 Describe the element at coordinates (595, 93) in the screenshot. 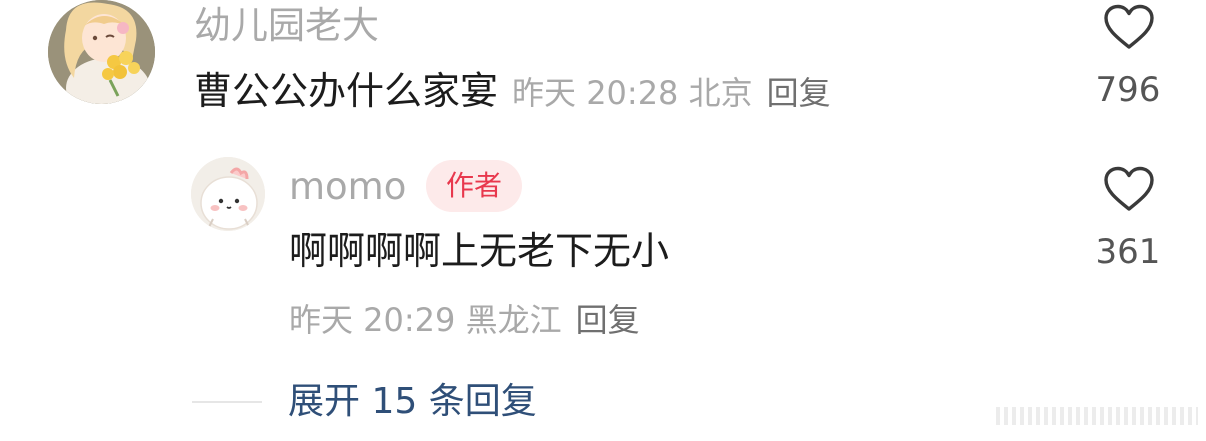

I see `comment-time: 昨天 20:28` at that location.